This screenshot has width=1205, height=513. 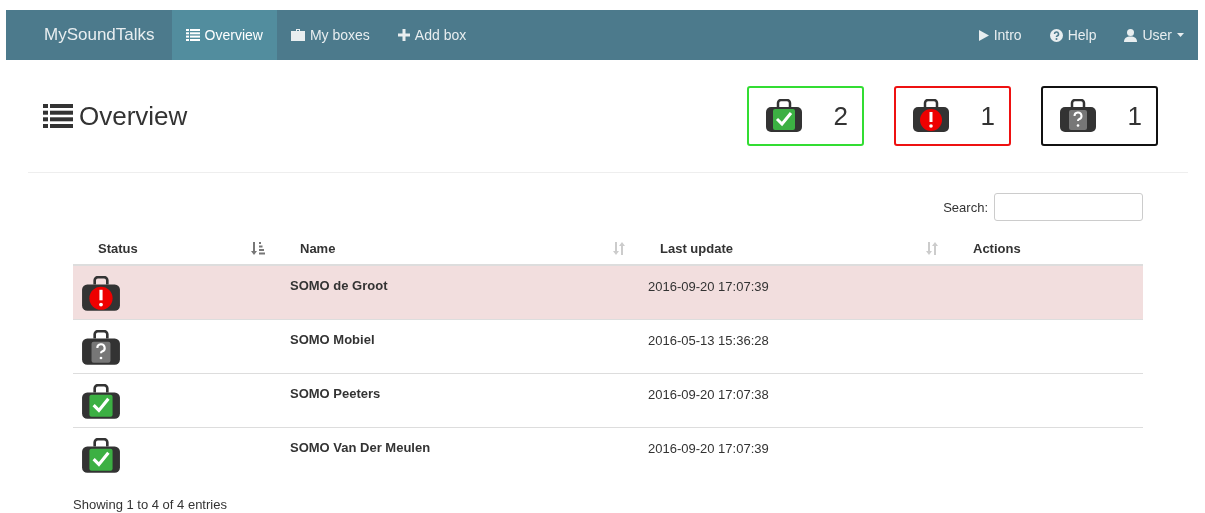 I want to click on brand-link: MySoundTalks, so click(x=89, y=35).